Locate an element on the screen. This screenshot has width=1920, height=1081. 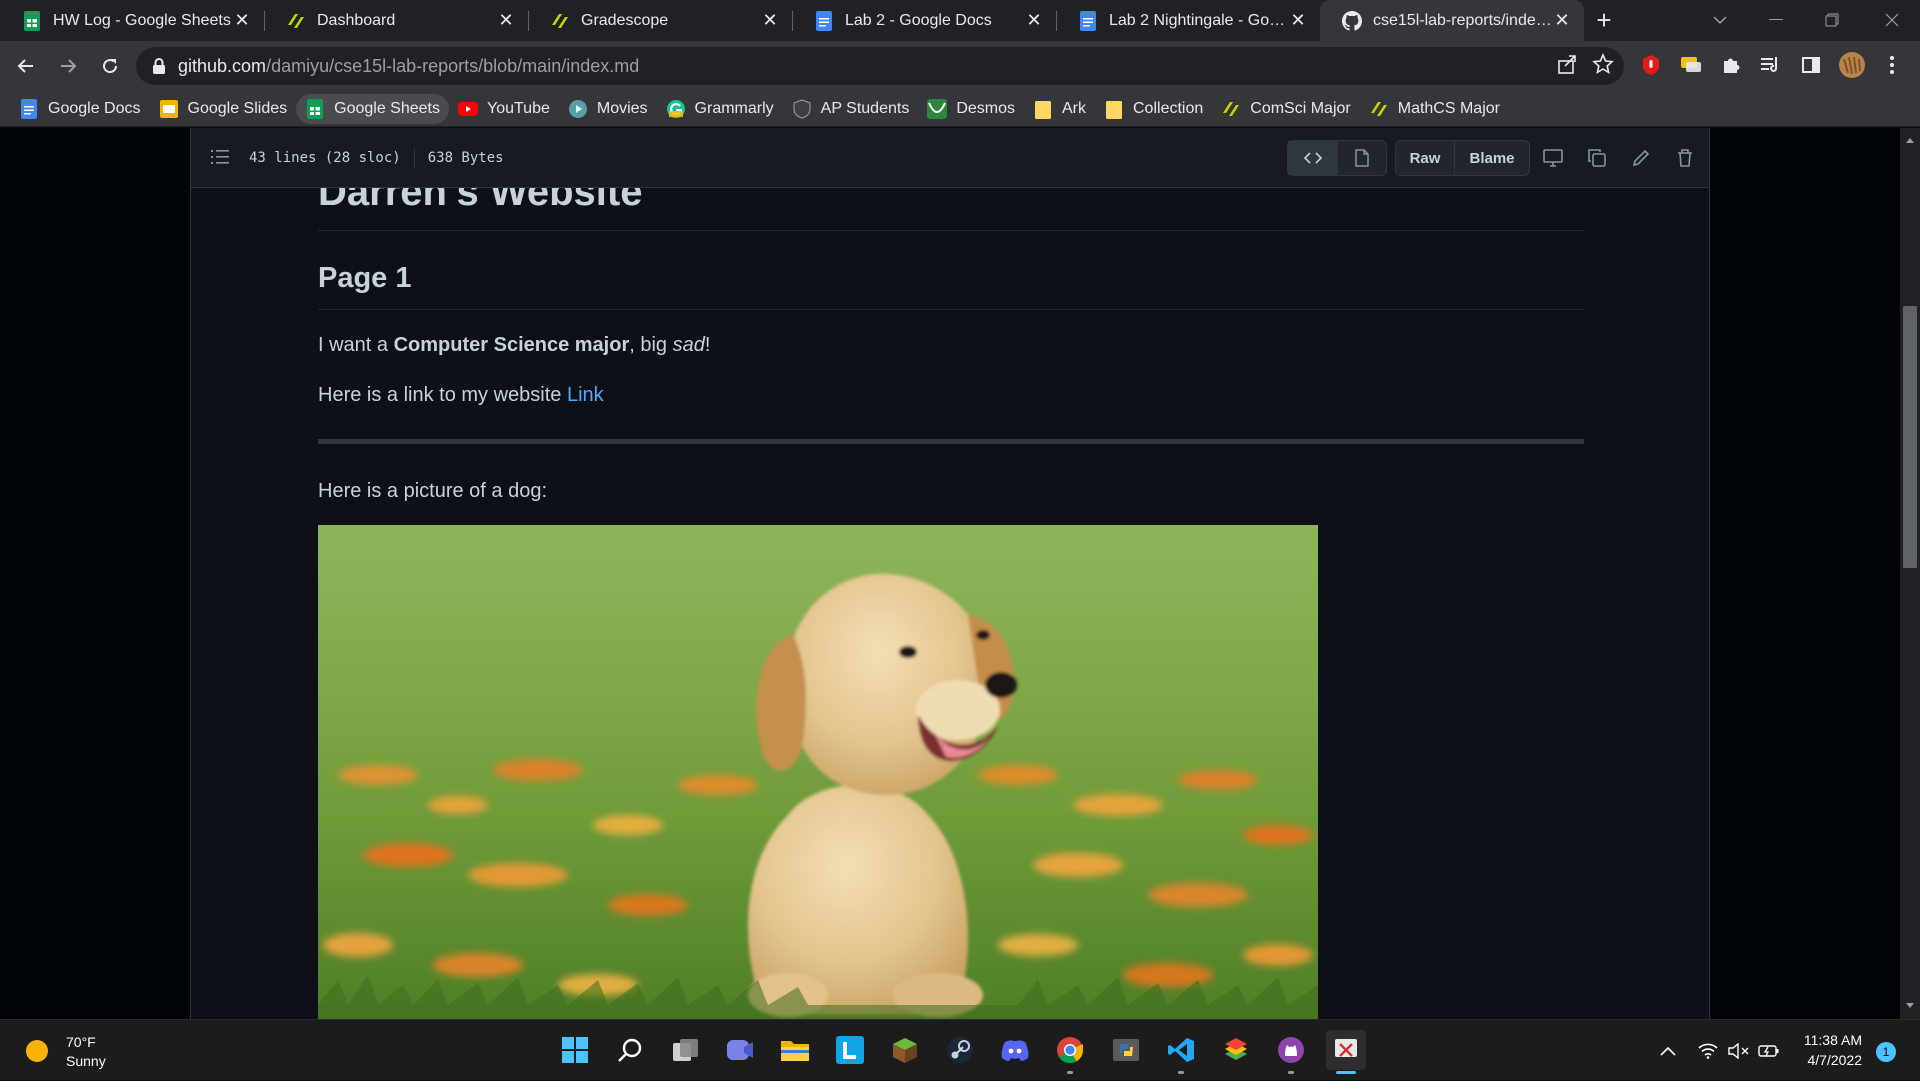
ap-students-icon is located at coordinates (802, 108).